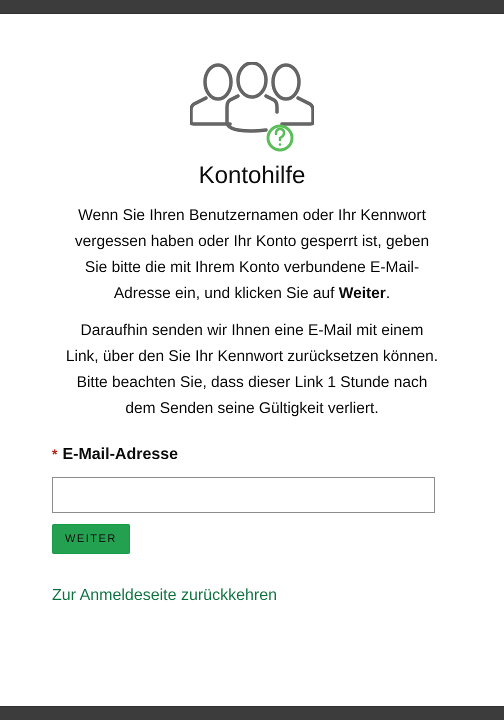  Describe the element at coordinates (252, 369) in the screenshot. I see `instruction-text: Daraufhin senden wir Ihnen eine E-Mail mit einem Link, über den Sie Ihr Kennwort zurücksetzen können. Bitte beachten Sie, dass dieser Link 1 Stunde nach dem Senden seine Gültigkeit verliert.` at that location.